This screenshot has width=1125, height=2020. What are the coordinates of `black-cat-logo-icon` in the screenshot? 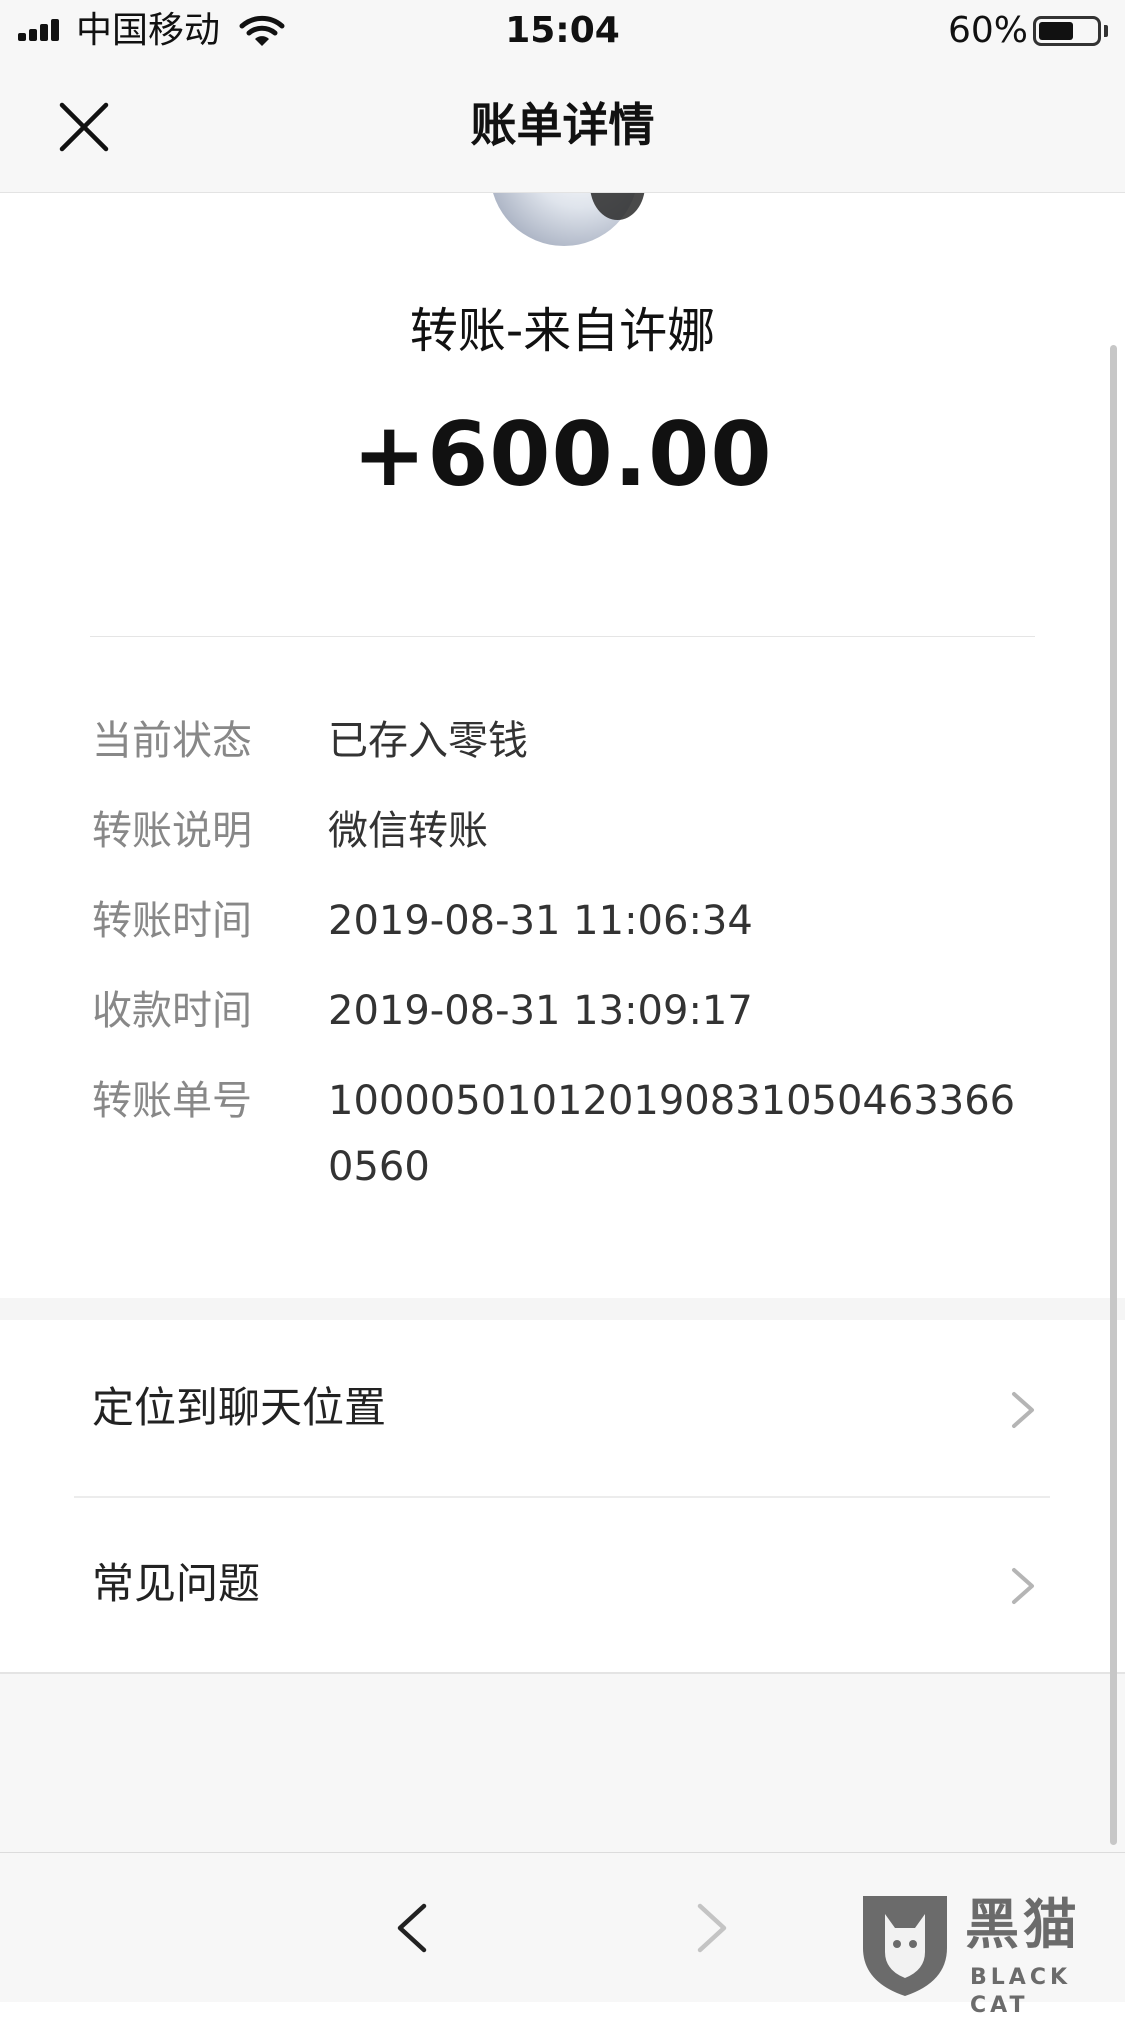 It's located at (905, 1946).